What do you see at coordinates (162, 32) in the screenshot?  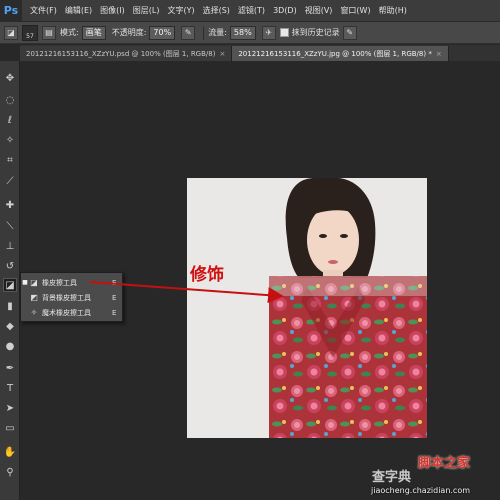 I see `opacity-select: 70%` at bounding box center [162, 32].